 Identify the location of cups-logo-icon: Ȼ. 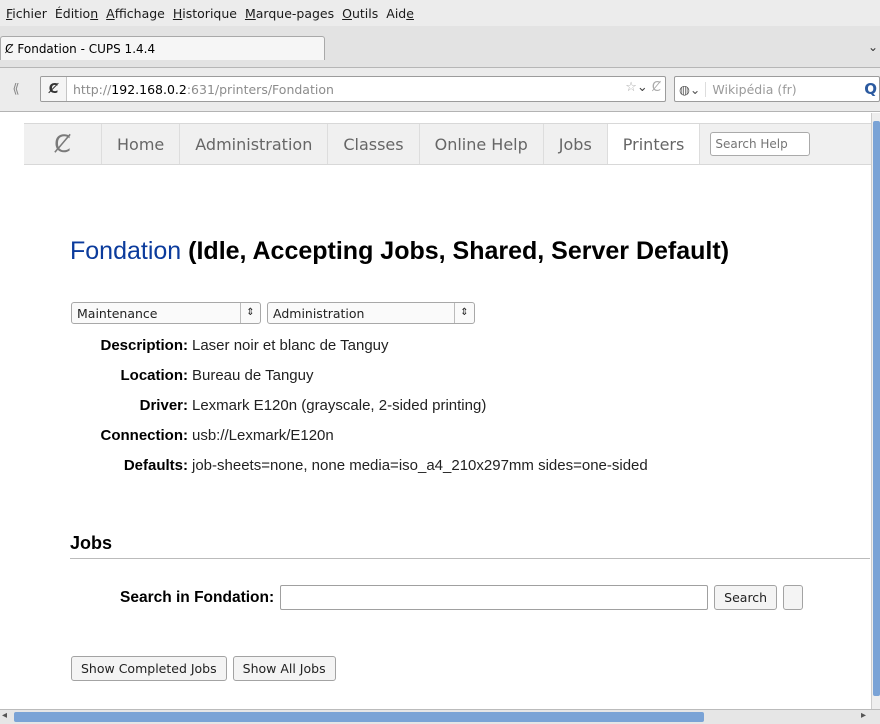
(63, 144).